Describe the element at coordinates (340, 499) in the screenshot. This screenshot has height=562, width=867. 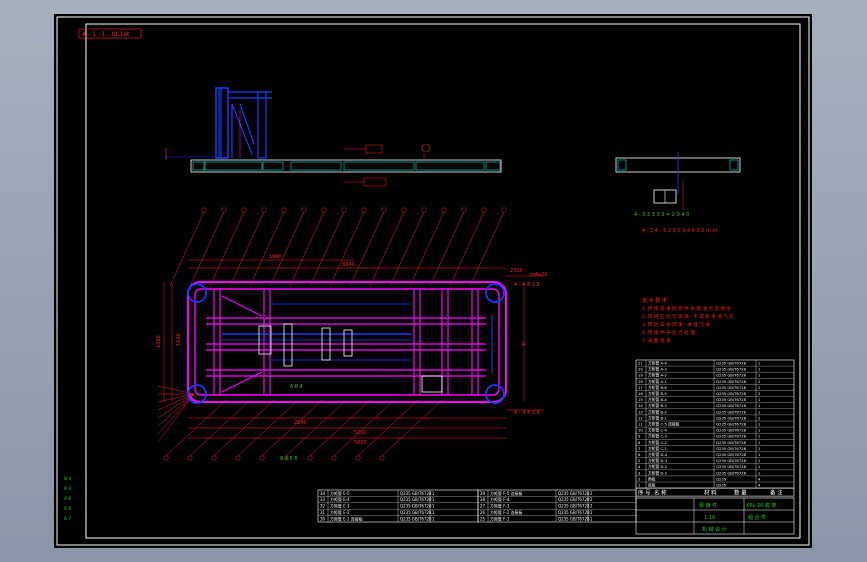
I see `bom-cell: 方矩管 E-4` at that location.